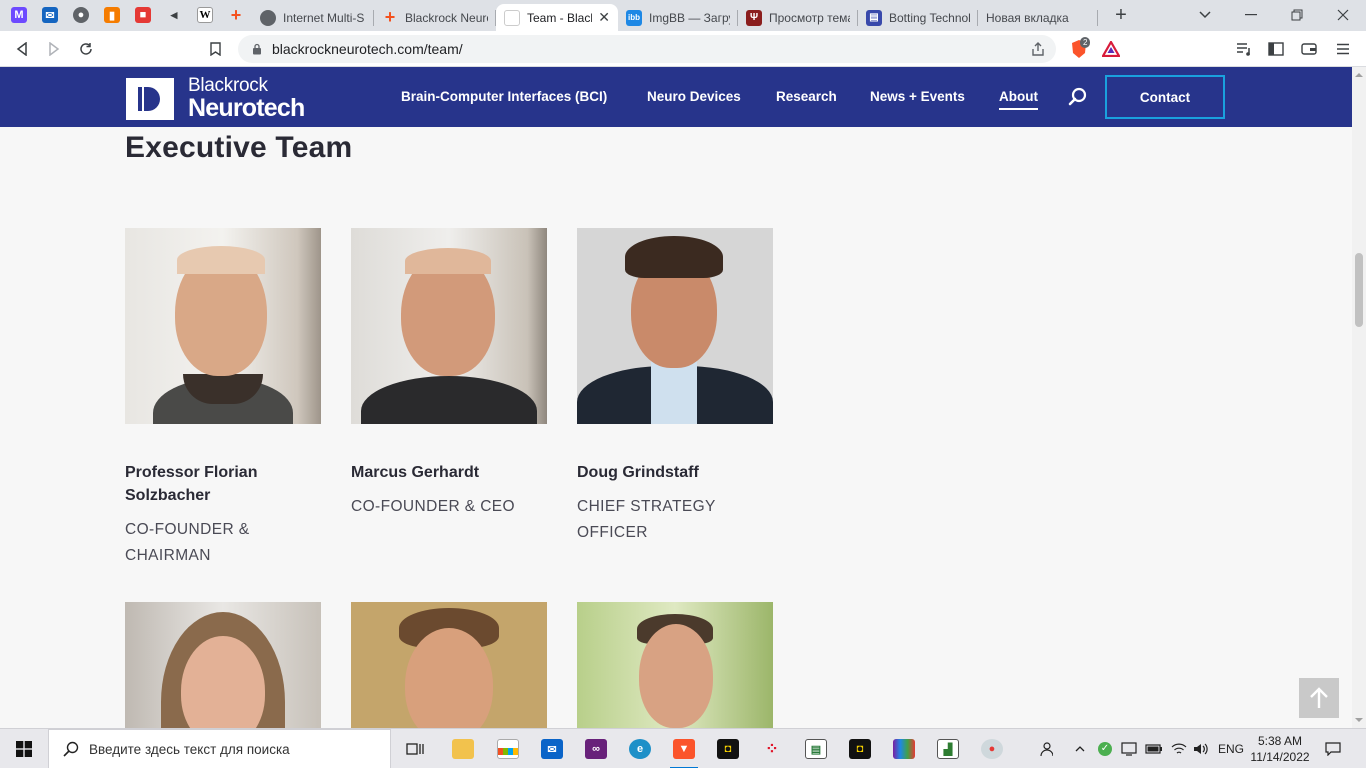  Describe the element at coordinates (449, 374) in the screenshot. I see `team-member-card: Marcus Gerhardt CO-FOUNDER & CEO` at that location.